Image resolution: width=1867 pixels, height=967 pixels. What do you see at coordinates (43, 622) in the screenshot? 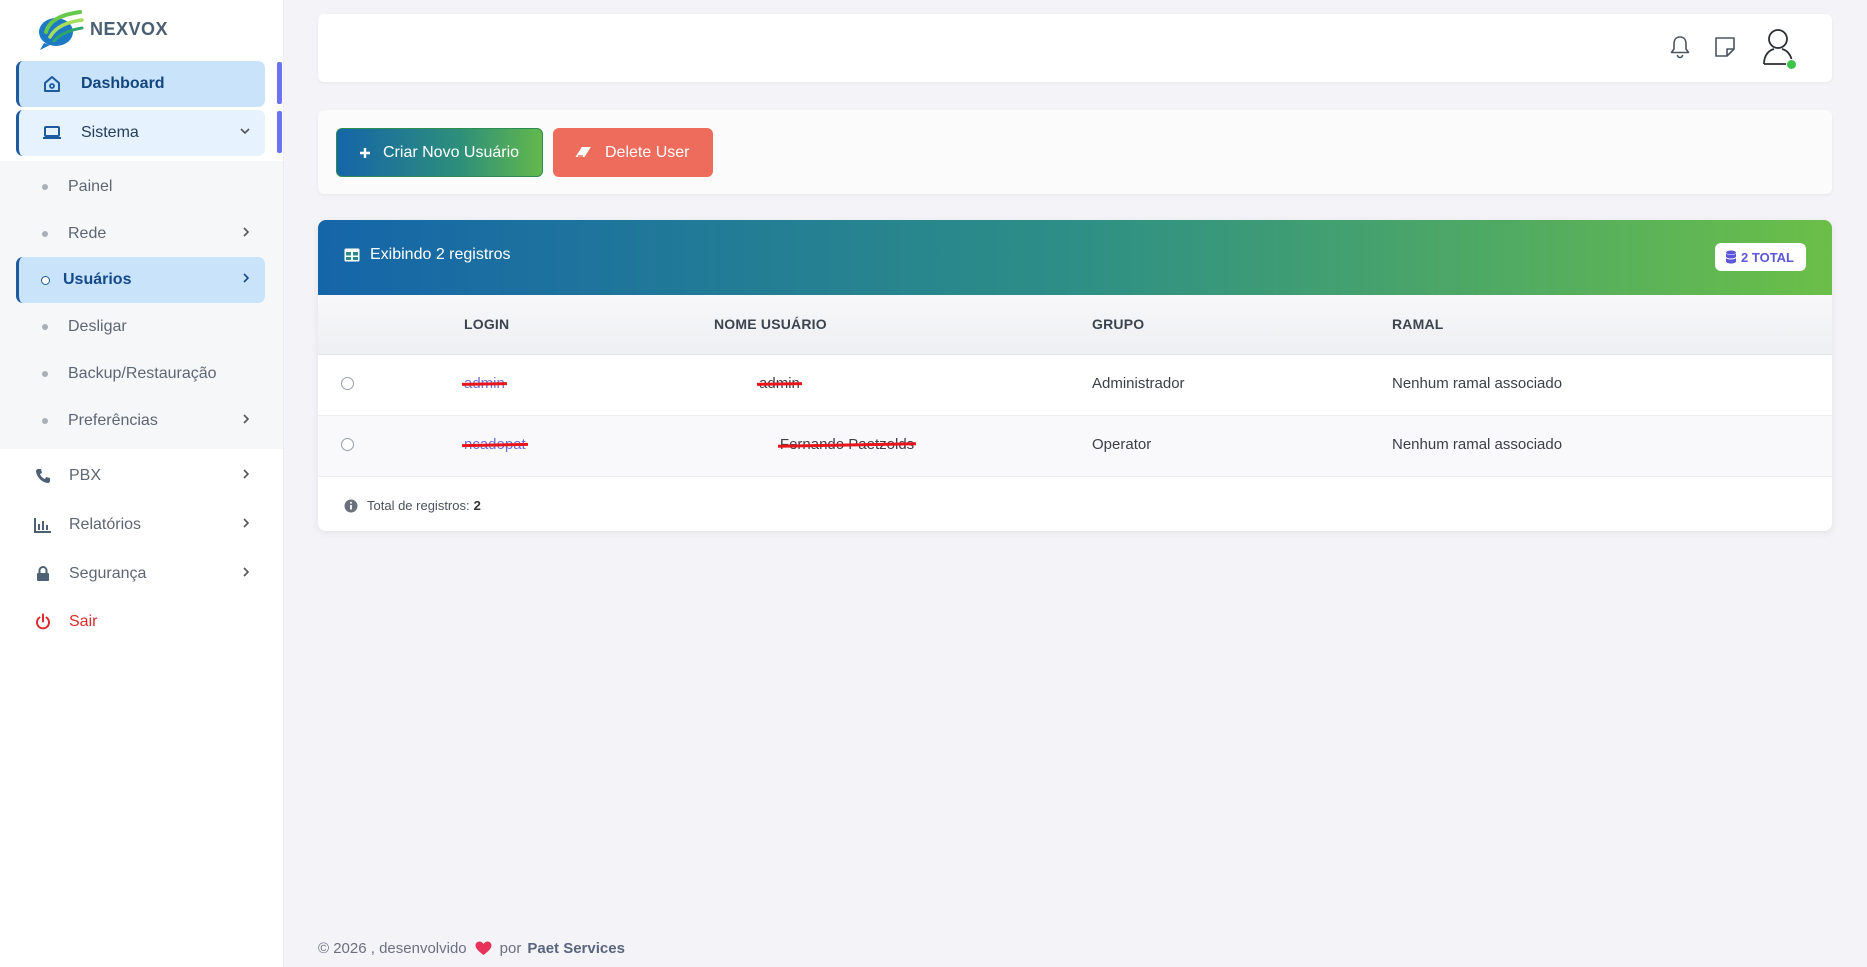
I see `power-icon` at bounding box center [43, 622].